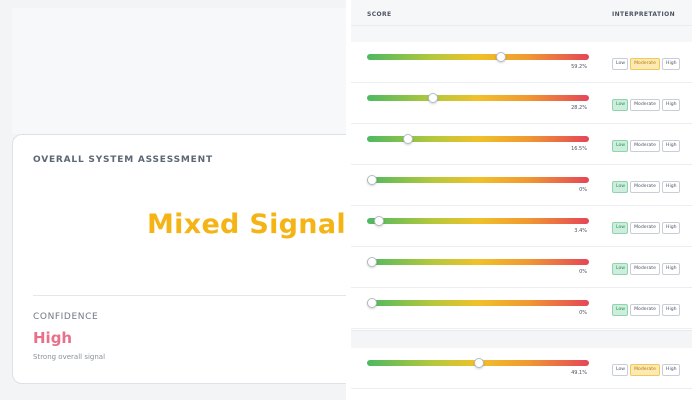  Describe the element at coordinates (521, 13) in the screenshot. I see `table-header: SCORE INTERPRETATION` at that location.